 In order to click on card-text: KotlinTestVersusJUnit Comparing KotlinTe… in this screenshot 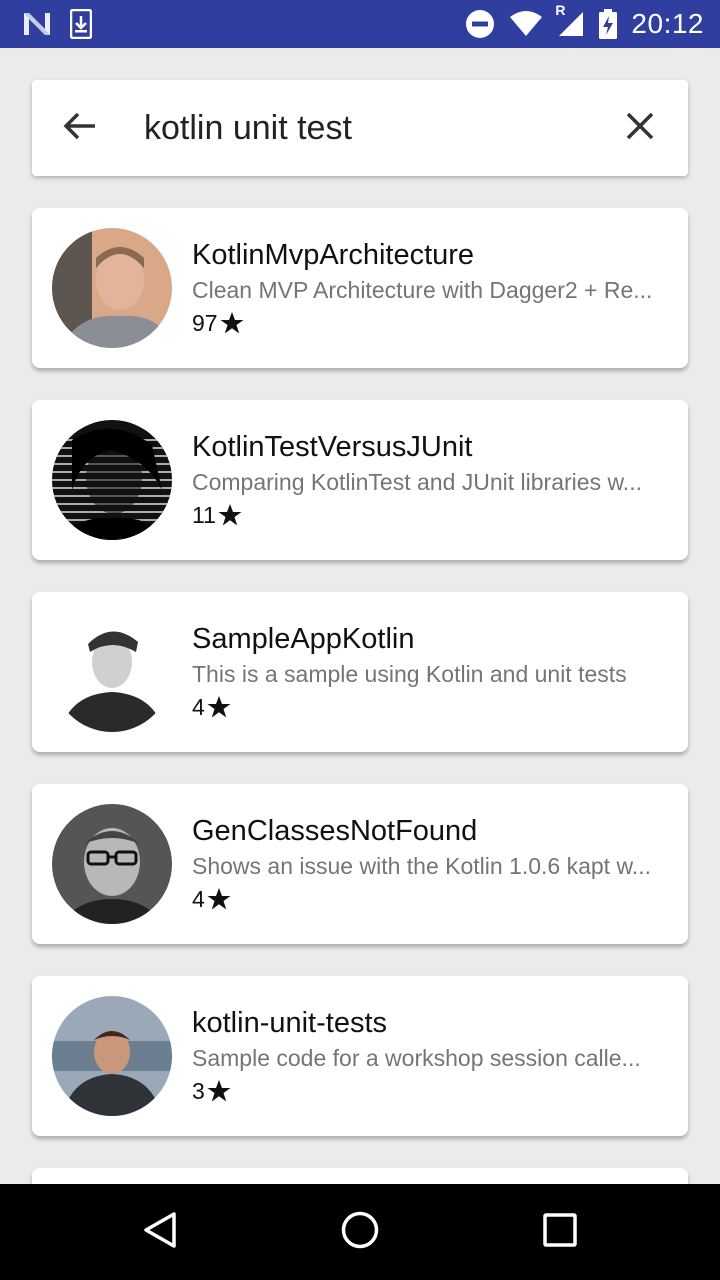, I will do `click(430, 480)`.